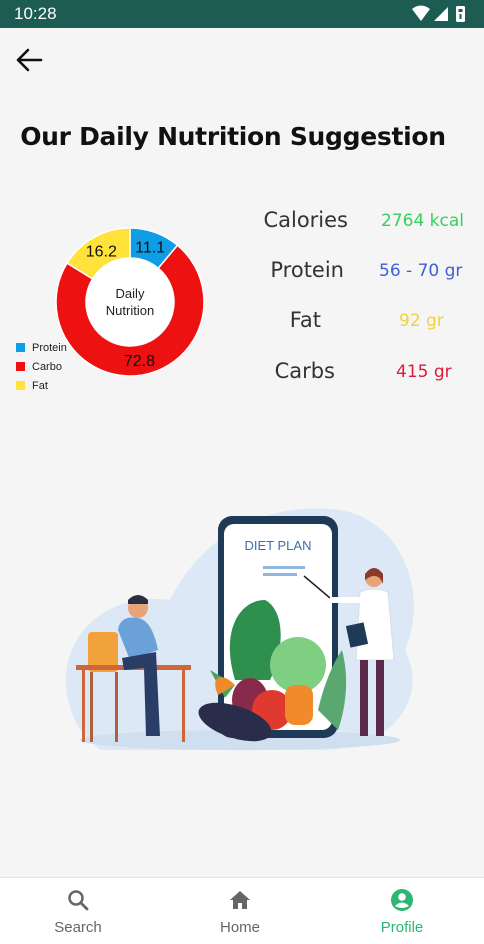  What do you see at coordinates (421, 13) in the screenshot?
I see `wifi-icon` at bounding box center [421, 13].